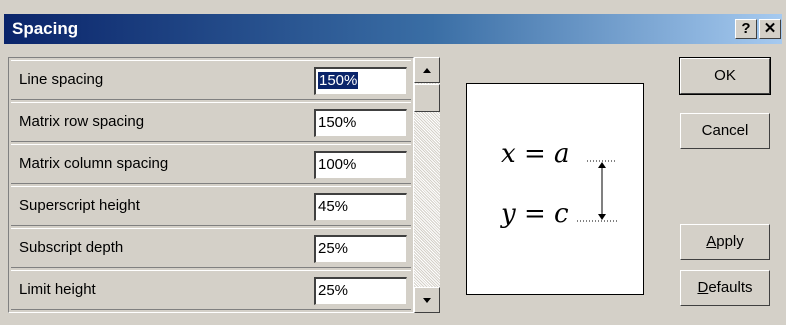  What do you see at coordinates (360, 207) in the screenshot?
I see `superscript-height-input: 45%` at bounding box center [360, 207].